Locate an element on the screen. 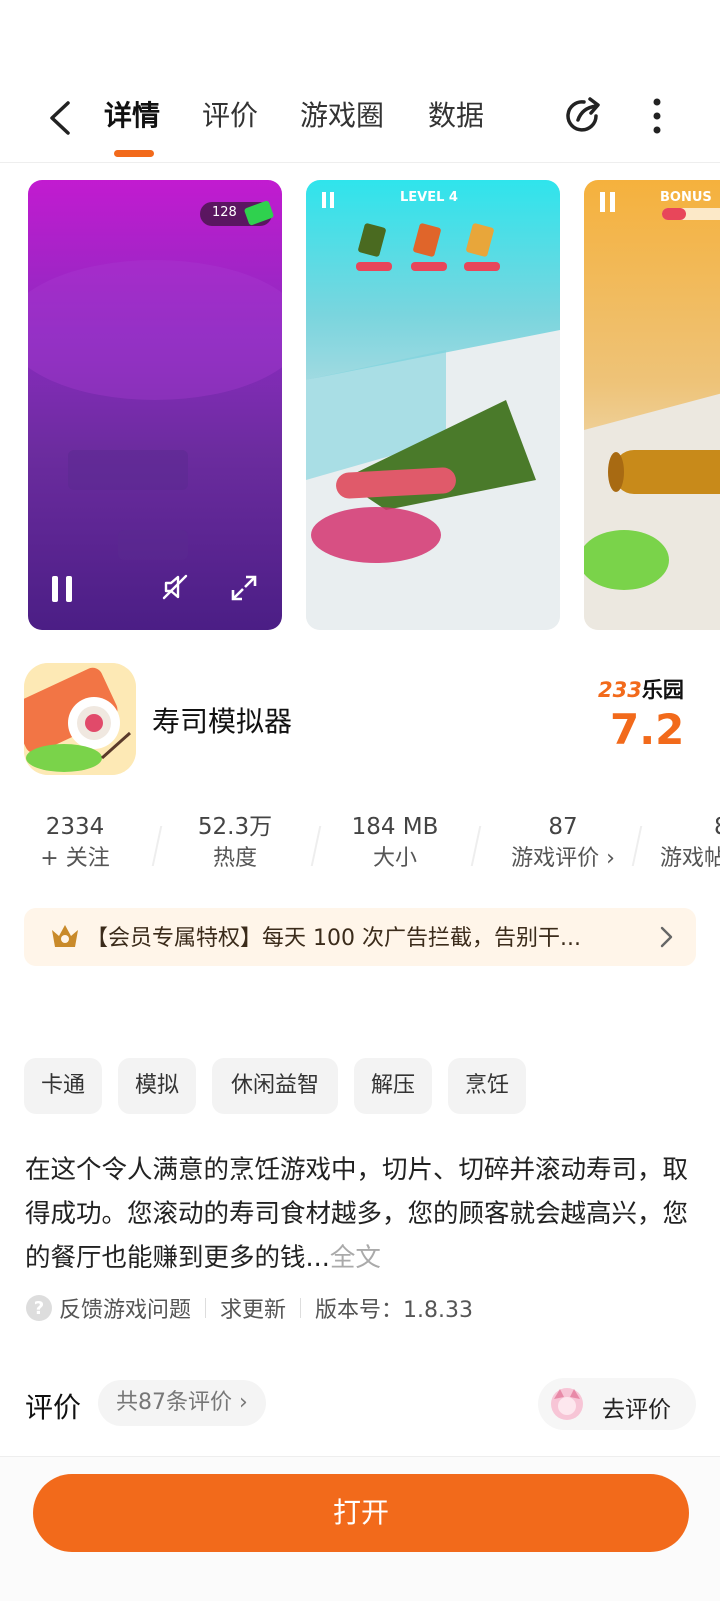 The width and height of the screenshot is (720, 1601). rating-score: 7.2 is located at coordinates (647, 729).